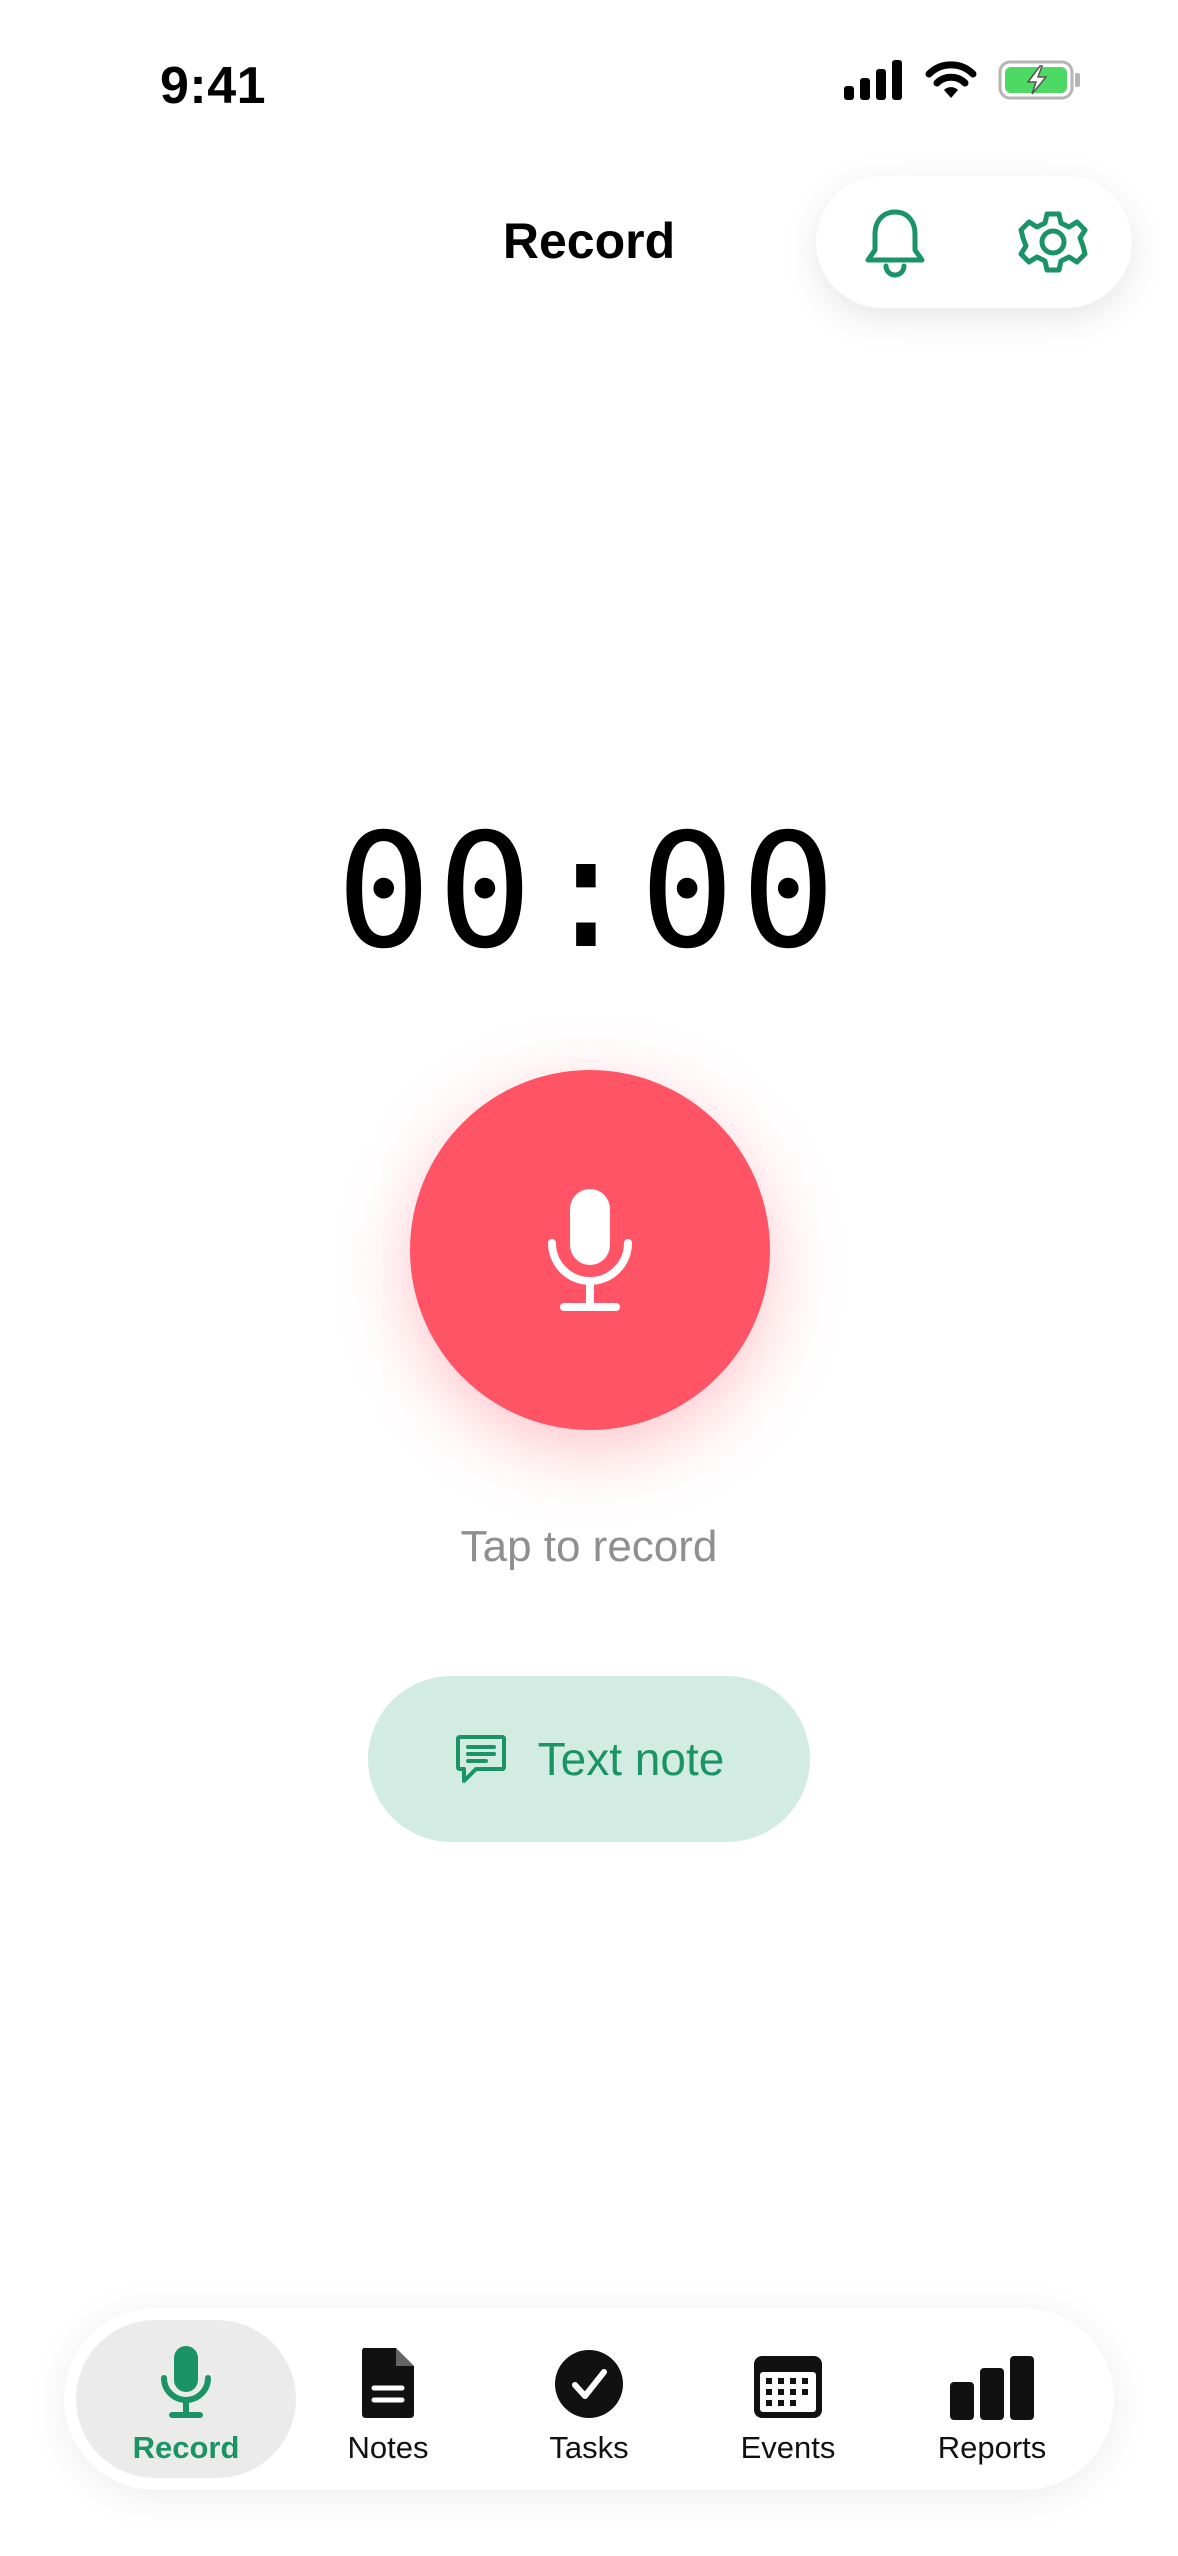 The width and height of the screenshot is (1178, 2556). I want to click on bell-icon, so click(895, 243).